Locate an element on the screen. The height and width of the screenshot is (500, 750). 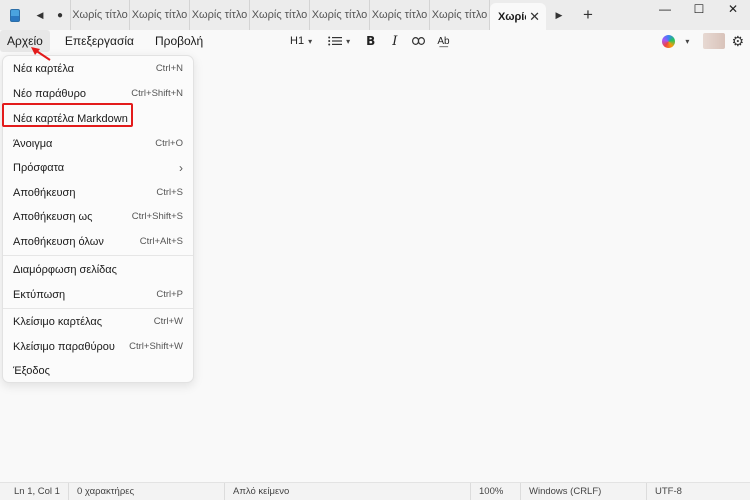
link-icon is located at coordinates (419, 41).